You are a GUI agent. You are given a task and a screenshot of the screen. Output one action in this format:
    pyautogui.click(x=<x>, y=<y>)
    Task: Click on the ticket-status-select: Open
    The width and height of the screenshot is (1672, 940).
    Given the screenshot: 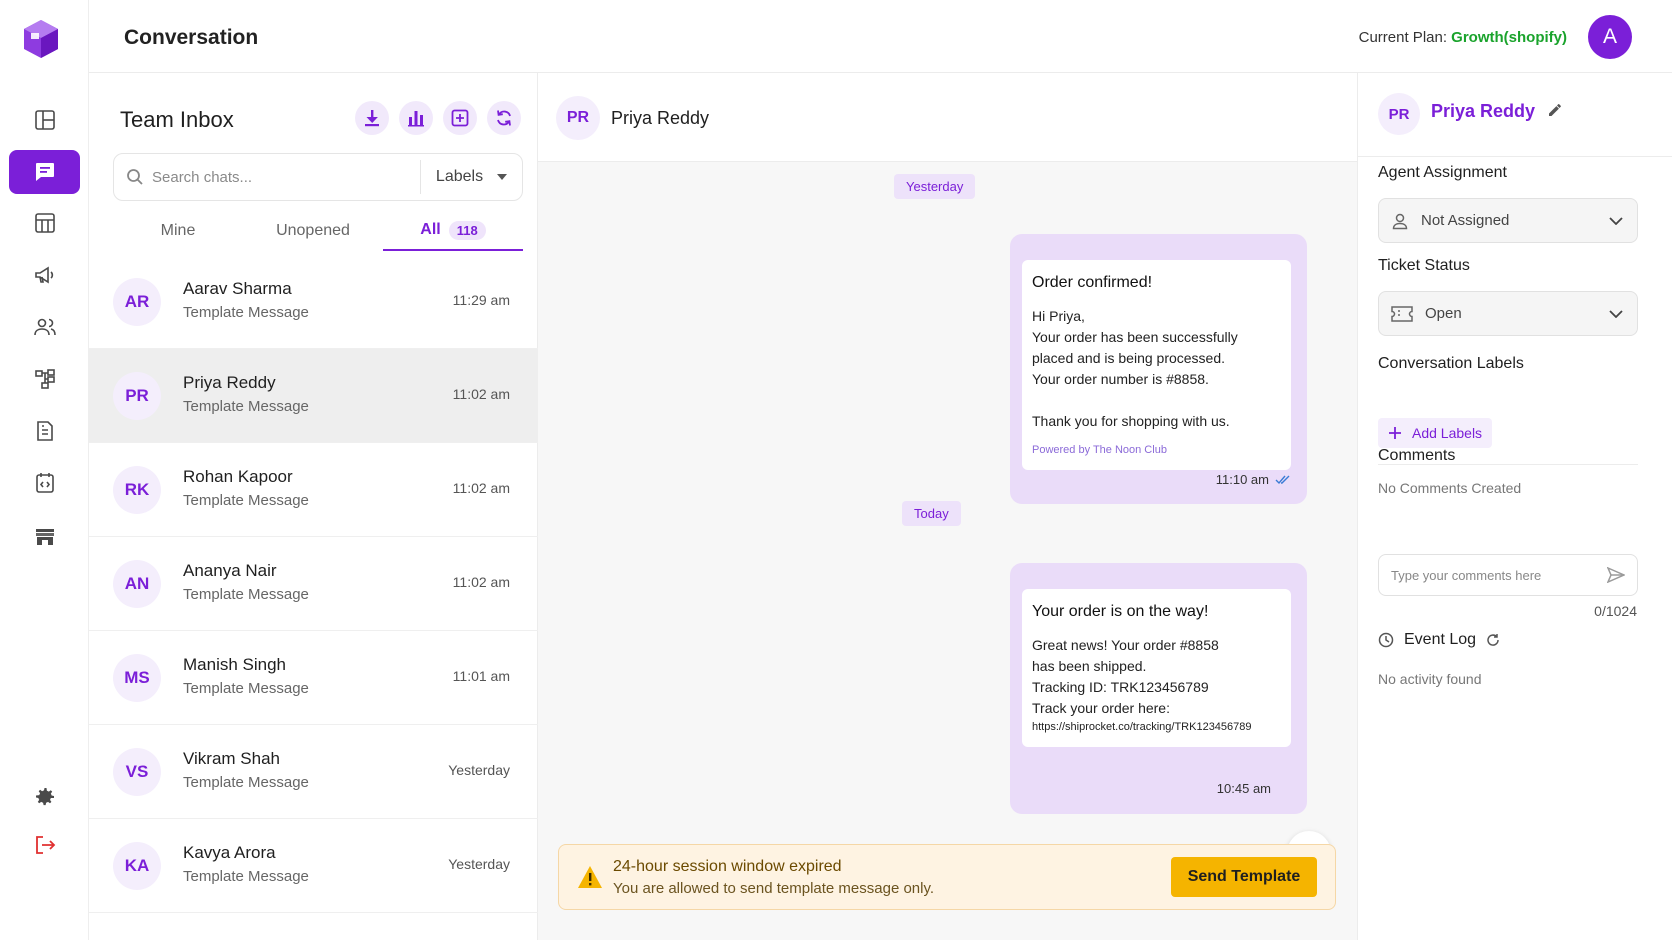 What is the action you would take?
    pyautogui.click(x=1508, y=313)
    